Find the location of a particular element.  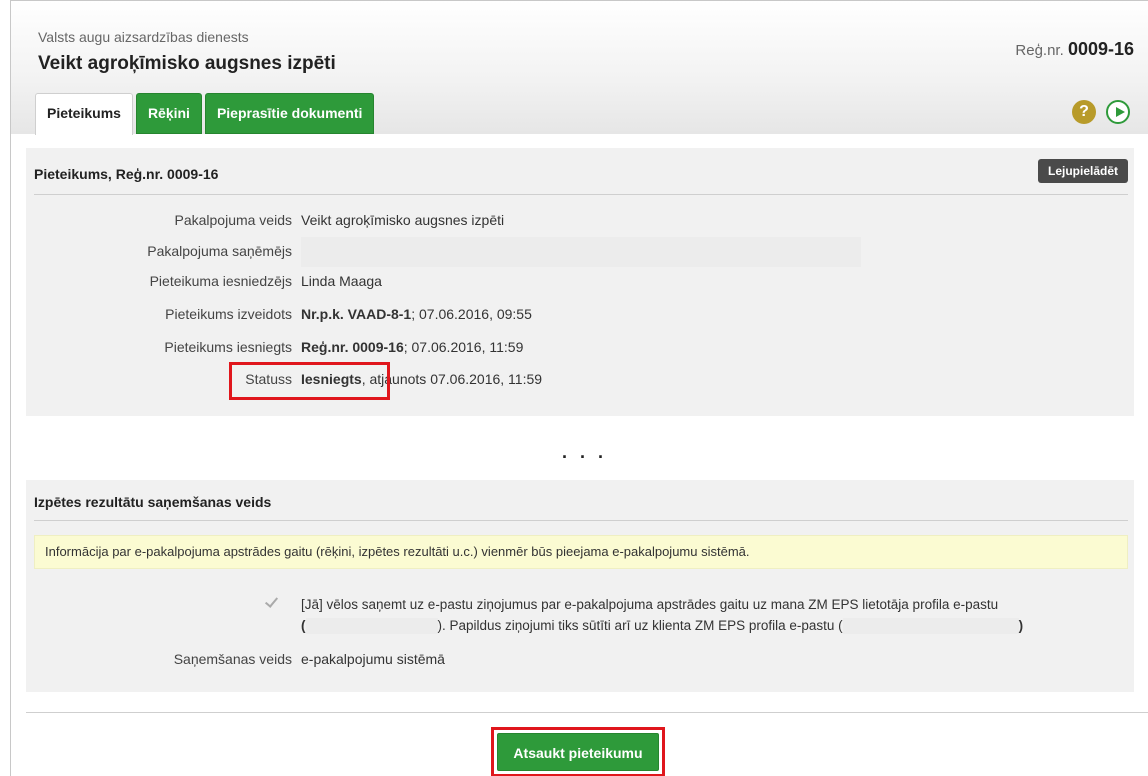

tab-requested-documents: Pieprasītie dokumenti is located at coordinates (289, 113).